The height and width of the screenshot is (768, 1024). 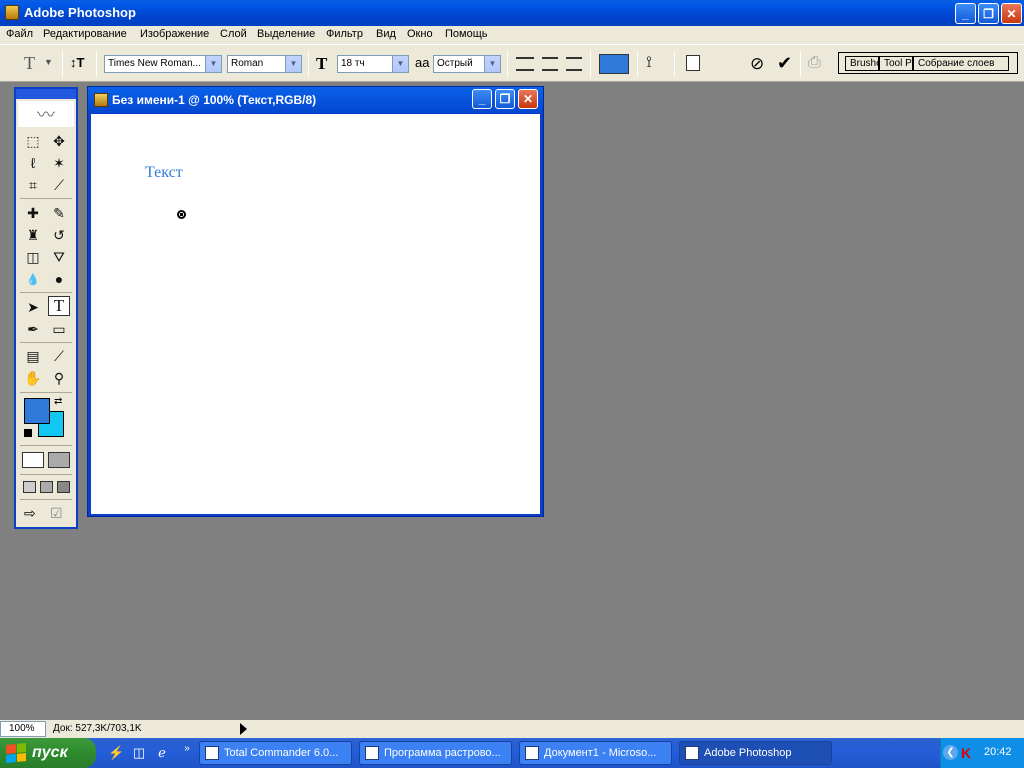 What do you see at coordinates (422, 62) in the screenshot?
I see `antialias-icon: aa` at bounding box center [422, 62].